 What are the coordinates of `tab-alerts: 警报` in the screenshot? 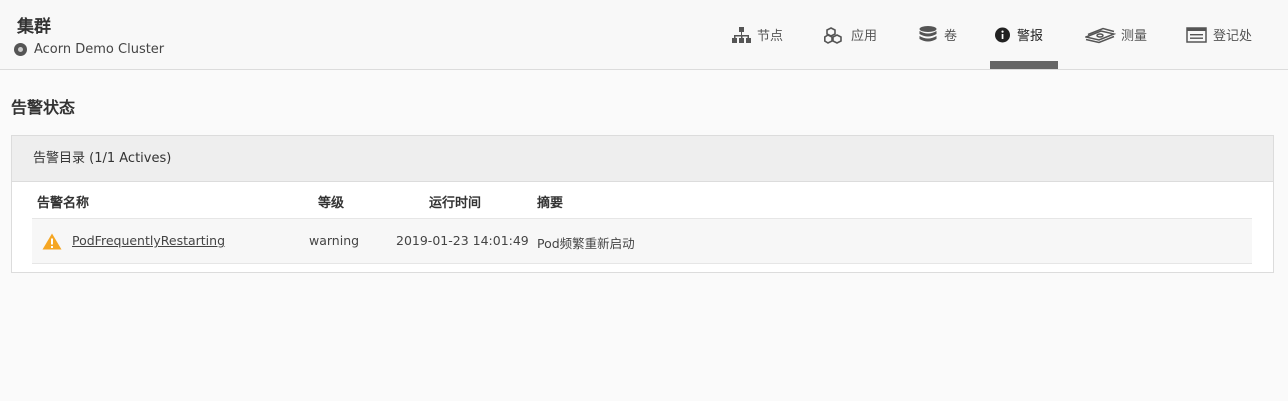 It's located at (1018, 34).